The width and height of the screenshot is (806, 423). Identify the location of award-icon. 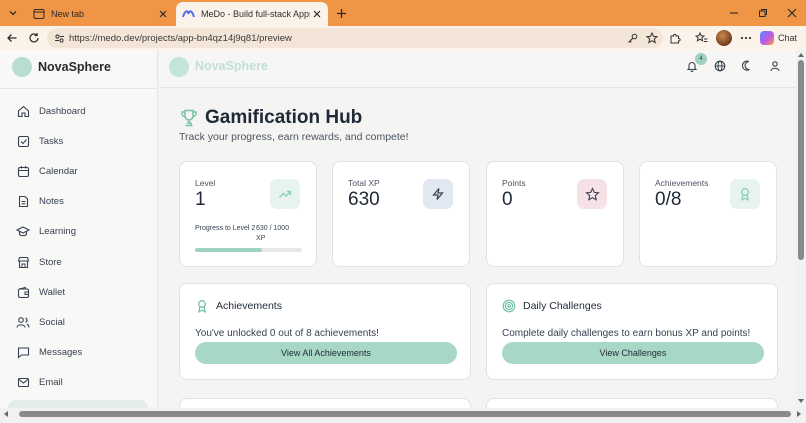
(745, 194).